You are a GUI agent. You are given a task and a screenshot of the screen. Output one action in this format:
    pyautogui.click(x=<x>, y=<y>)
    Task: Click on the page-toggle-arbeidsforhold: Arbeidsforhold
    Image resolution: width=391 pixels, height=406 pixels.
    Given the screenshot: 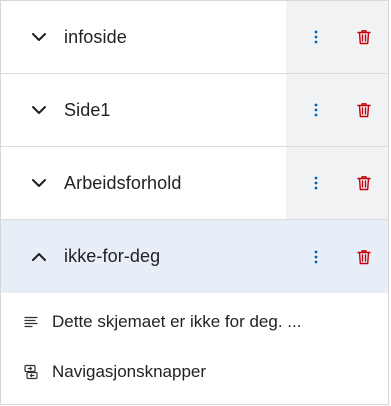 What is the action you would take?
    pyautogui.click(x=143, y=183)
    